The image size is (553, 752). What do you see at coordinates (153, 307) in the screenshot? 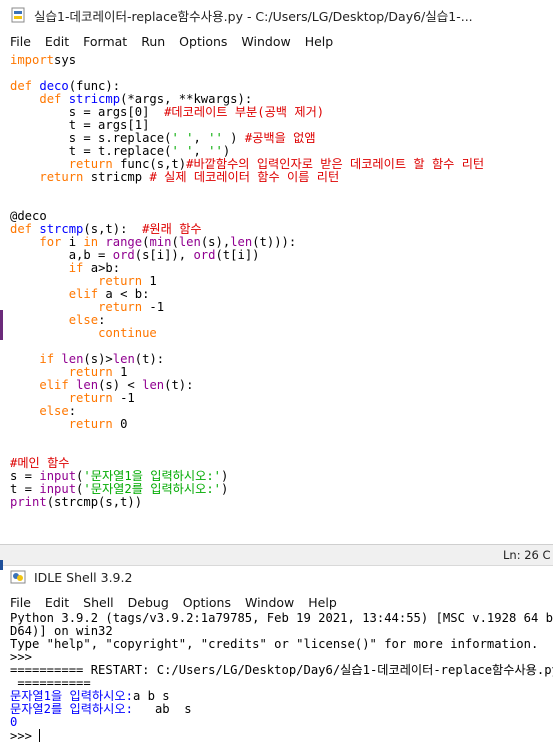
I see `code-token: -1` at bounding box center [153, 307].